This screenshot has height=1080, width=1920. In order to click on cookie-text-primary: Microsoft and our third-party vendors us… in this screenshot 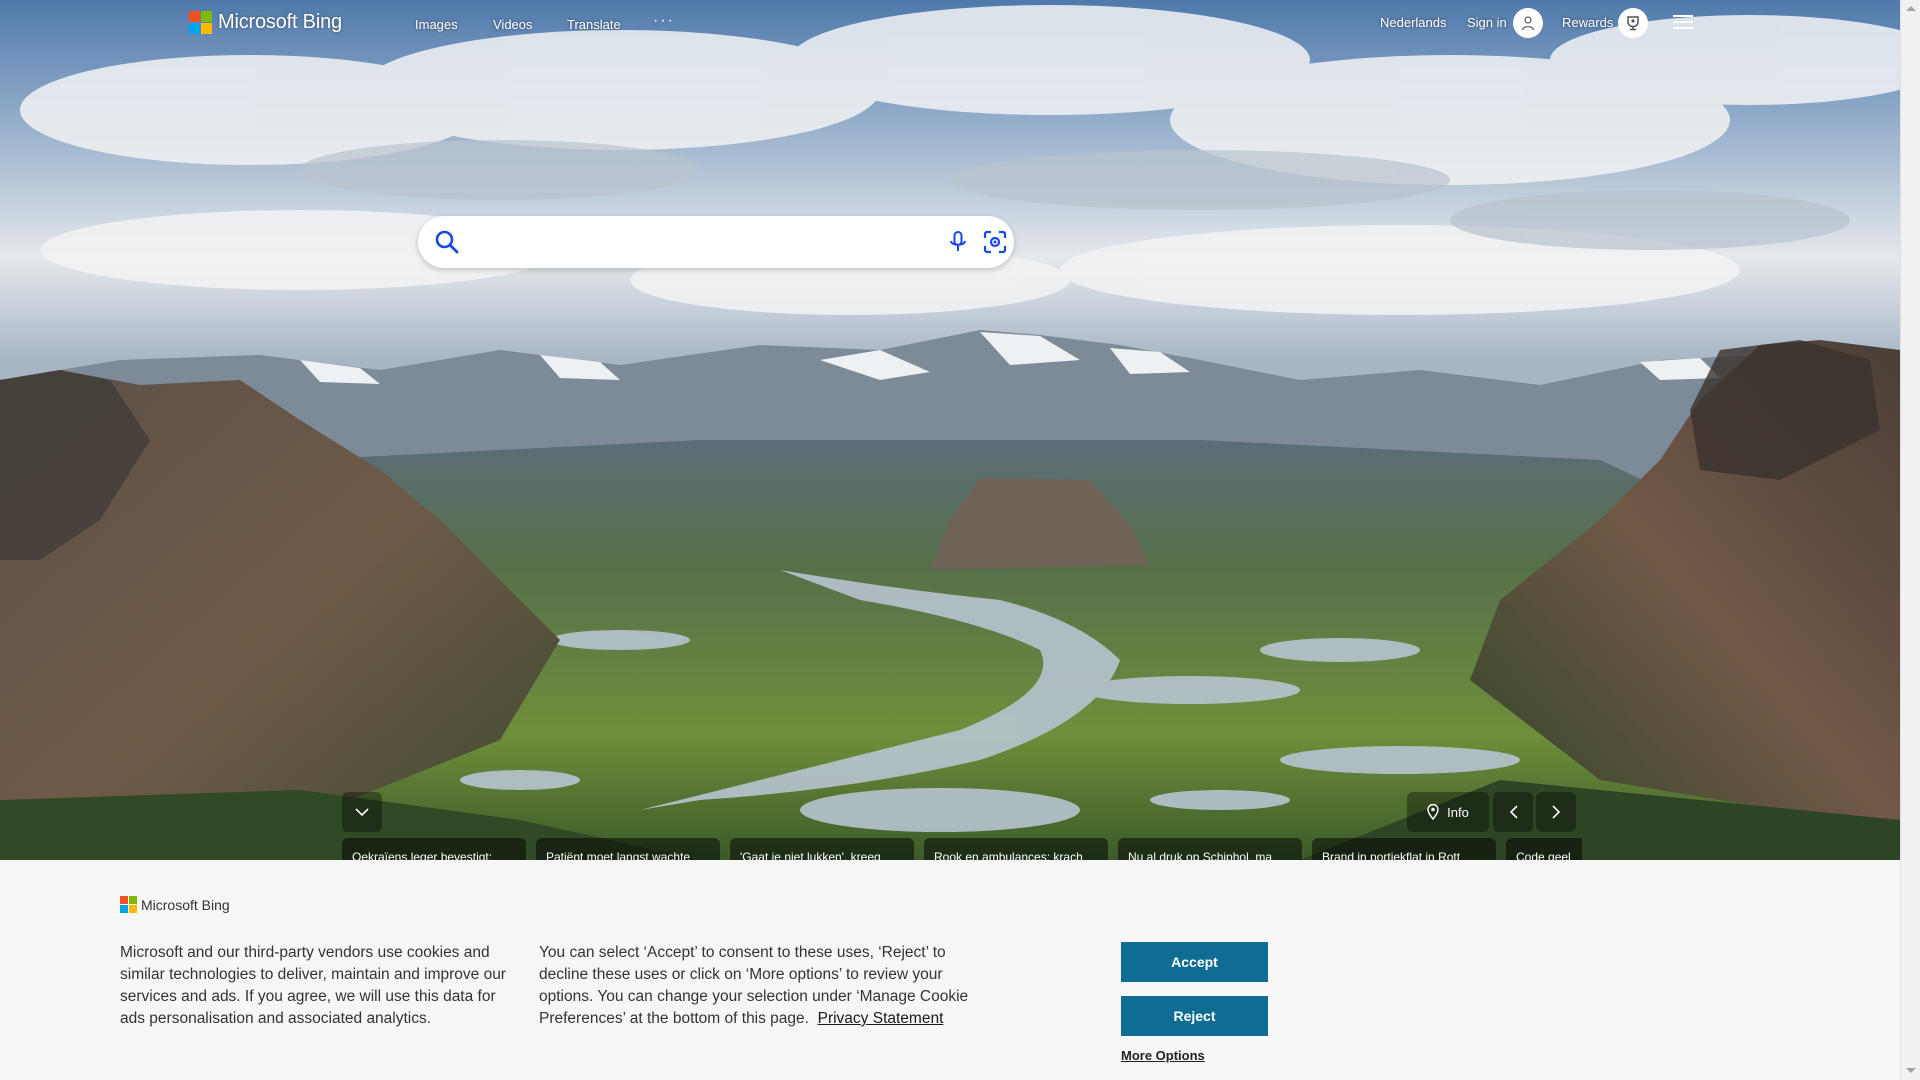, I will do `click(313, 985)`.